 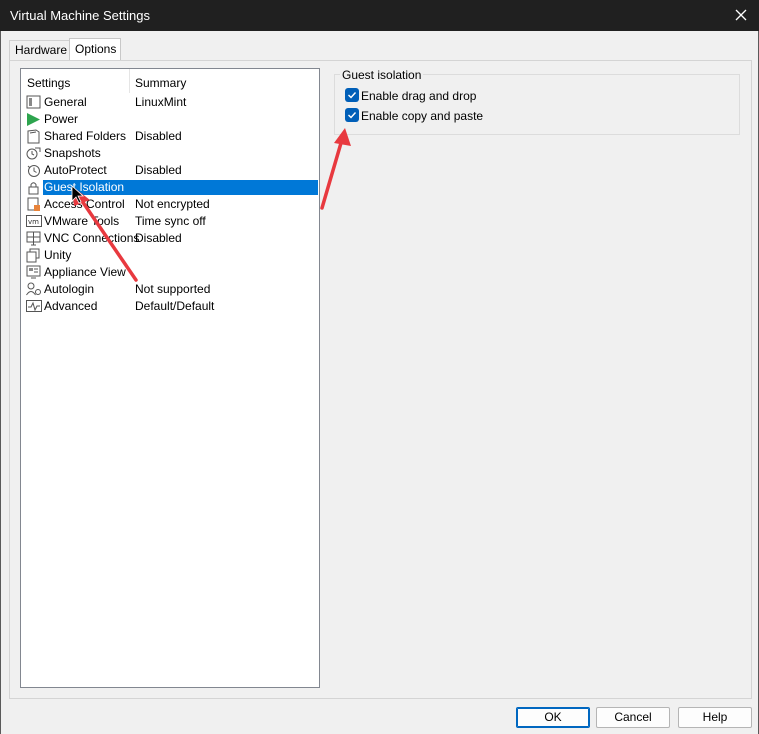 I want to click on title-bar: Virtual Machine Settings, so click(x=379, y=15).